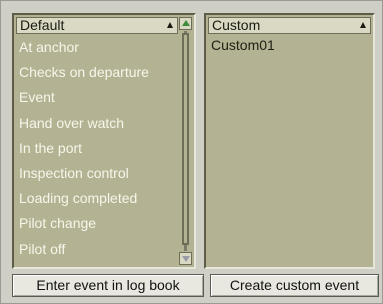  Describe the element at coordinates (97, 25) in the screenshot. I see `default-column-header: Default` at that location.